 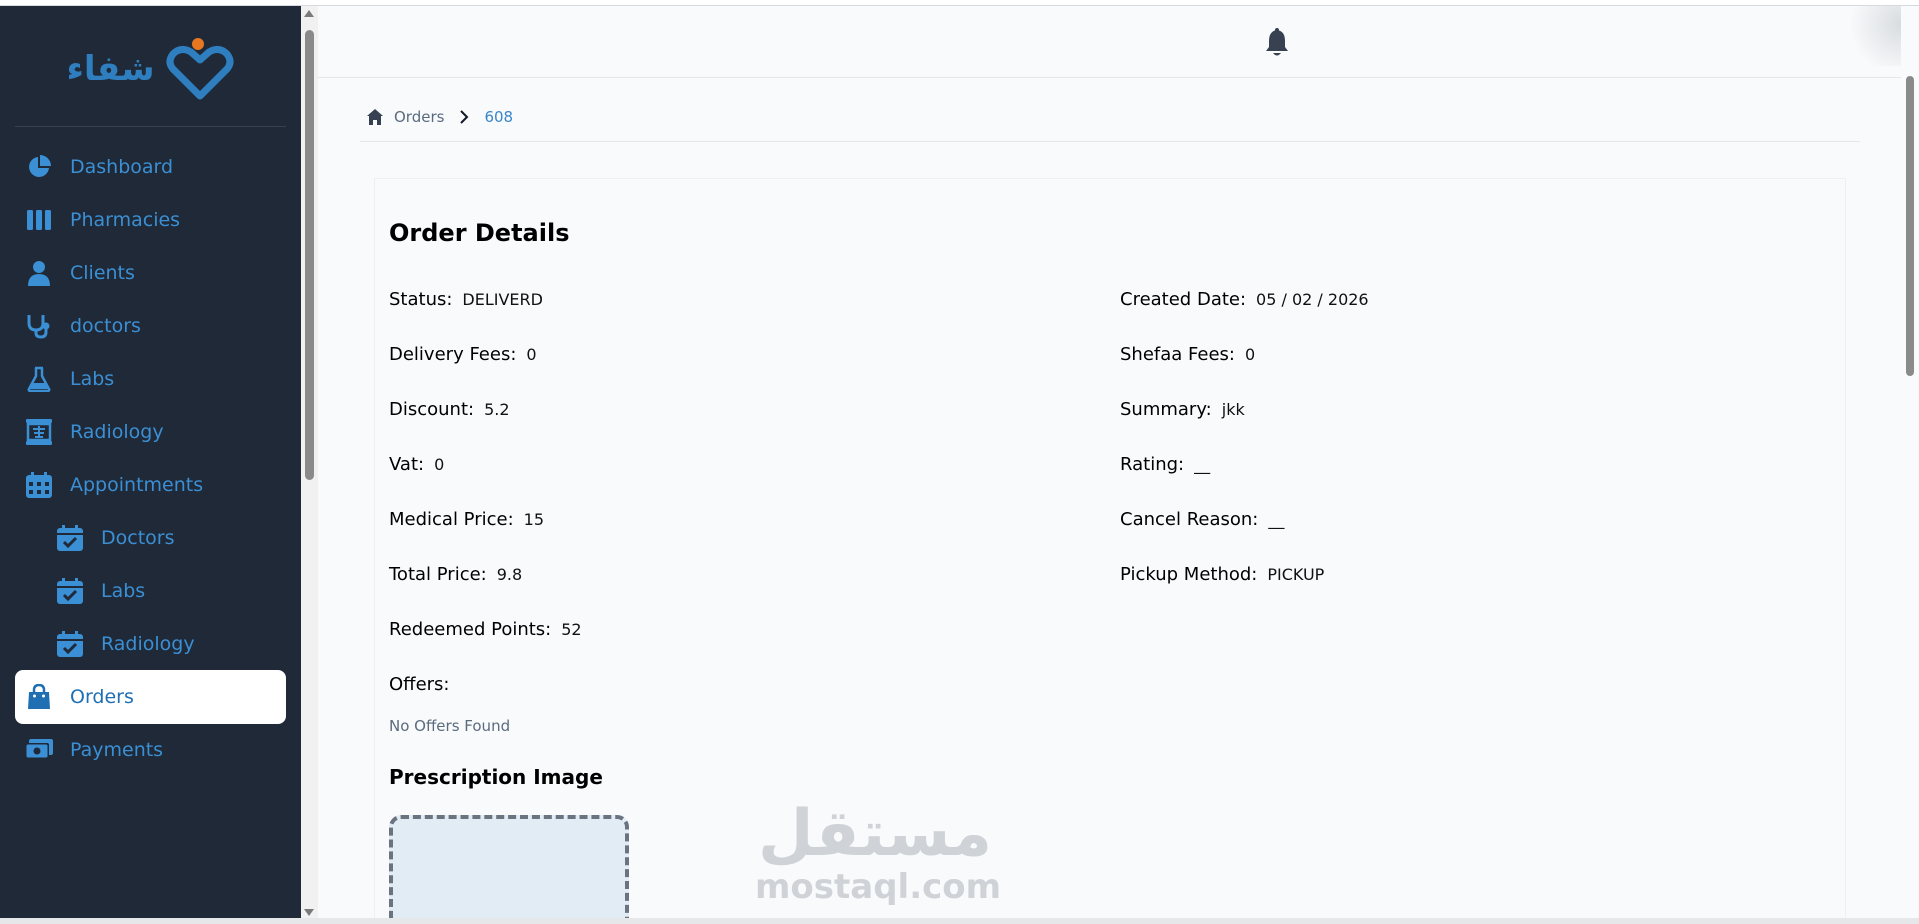 I want to click on field-value: jkk, so click(x=1233, y=409).